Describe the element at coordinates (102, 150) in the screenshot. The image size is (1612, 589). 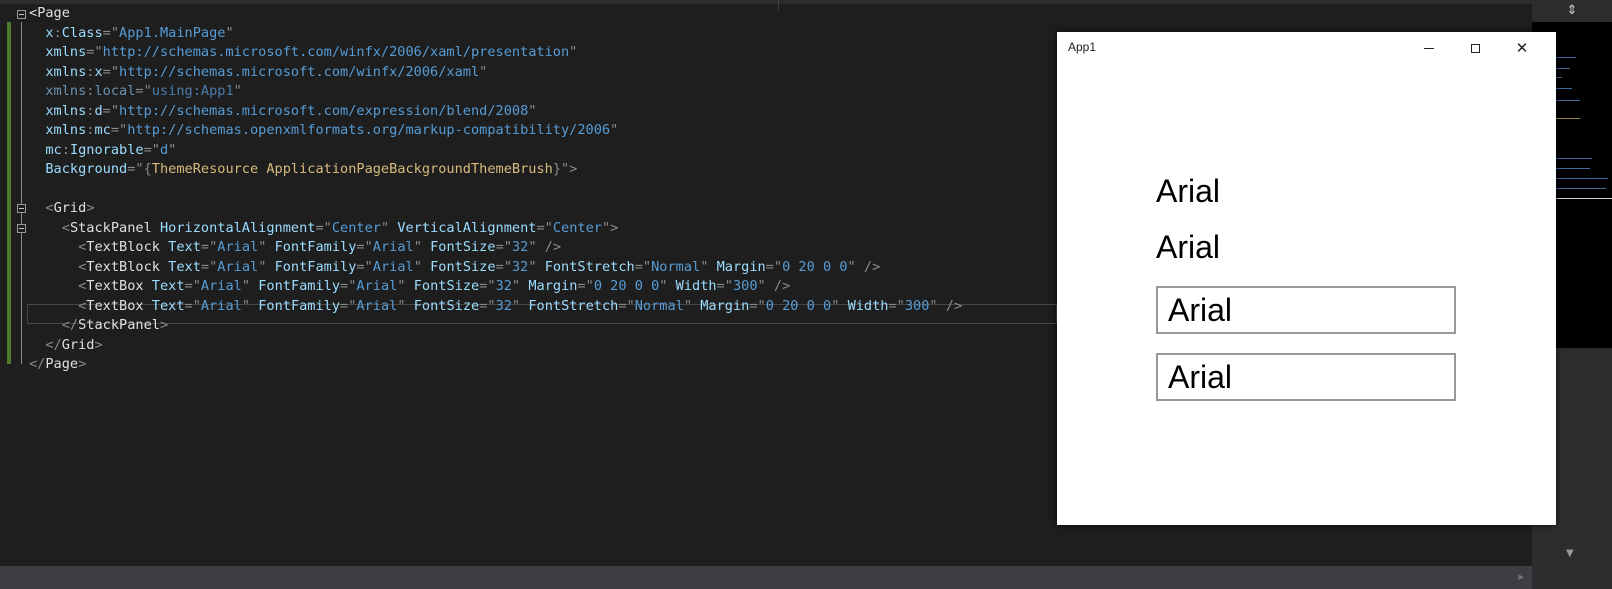
I see `code-line: mc:Ignorable="d"` at that location.